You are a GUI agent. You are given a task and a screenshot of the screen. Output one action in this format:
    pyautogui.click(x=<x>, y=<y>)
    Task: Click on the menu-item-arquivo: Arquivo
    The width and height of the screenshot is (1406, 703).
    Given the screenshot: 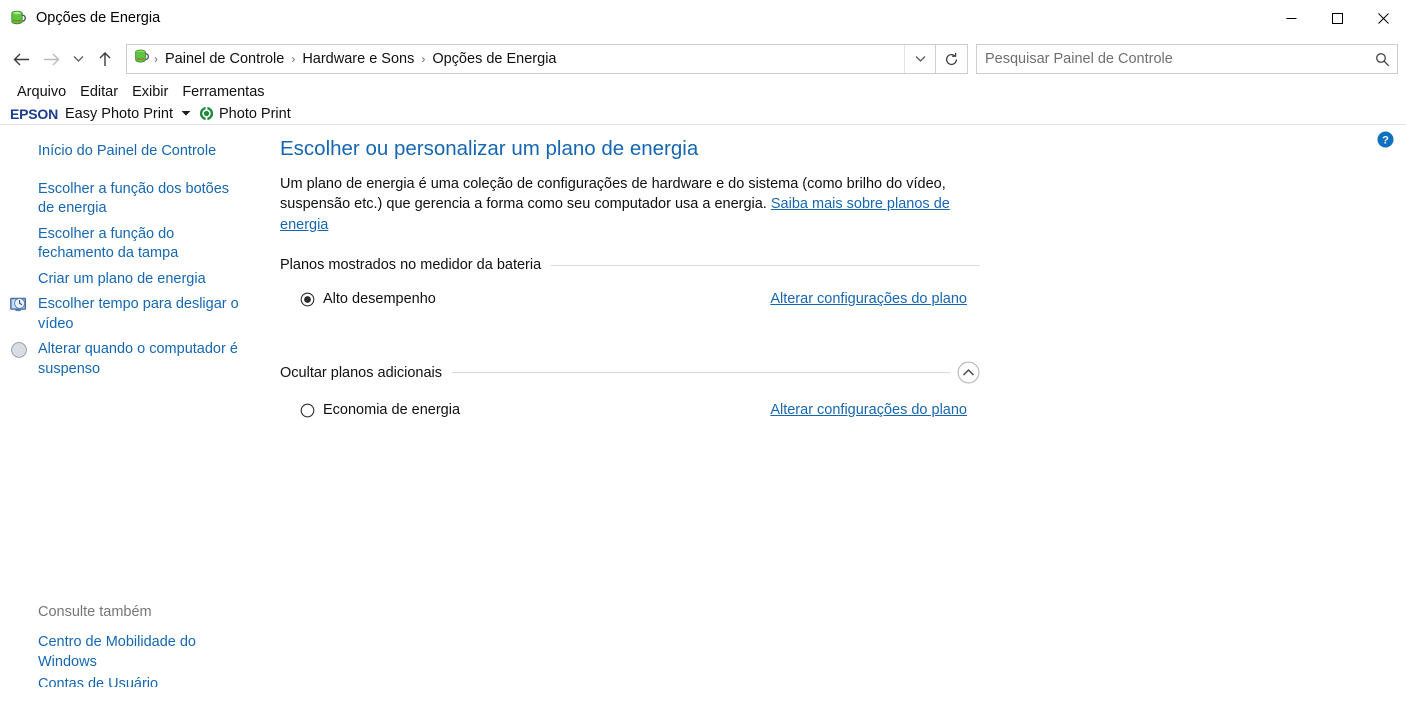 What is the action you would take?
    pyautogui.click(x=41, y=92)
    